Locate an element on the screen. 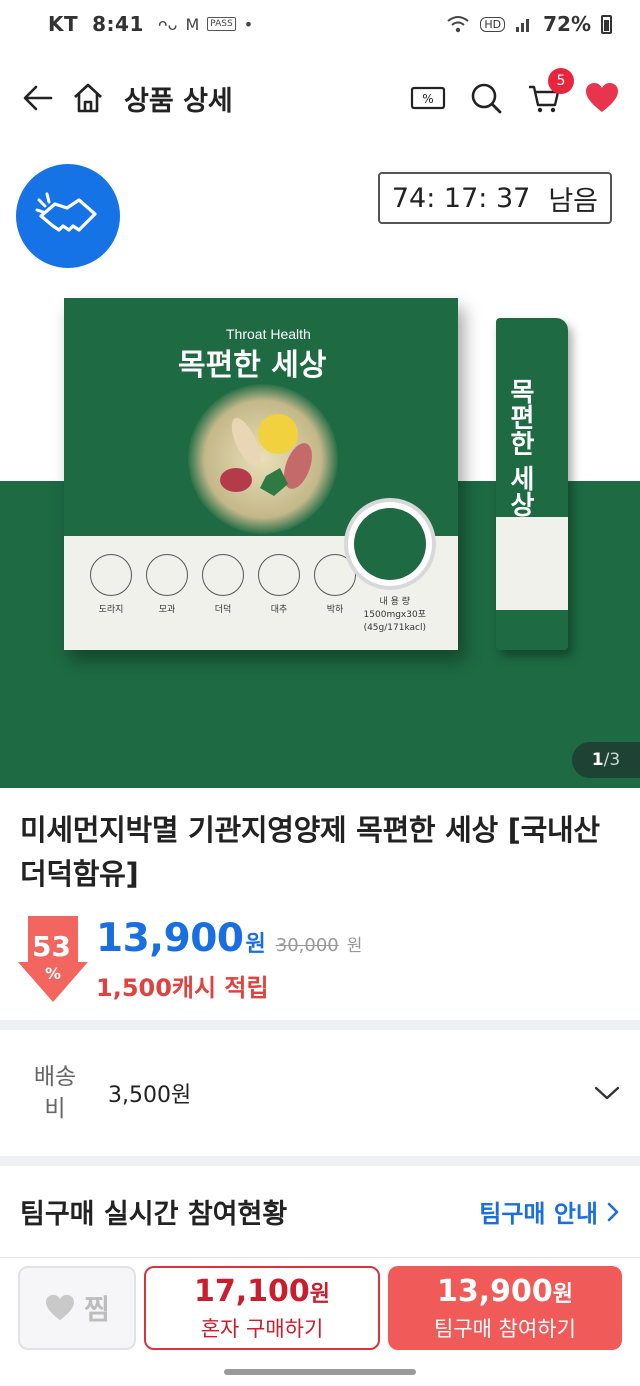 This screenshot has height=1386, width=640. page-title: 상품 상세 is located at coordinates (178, 101).